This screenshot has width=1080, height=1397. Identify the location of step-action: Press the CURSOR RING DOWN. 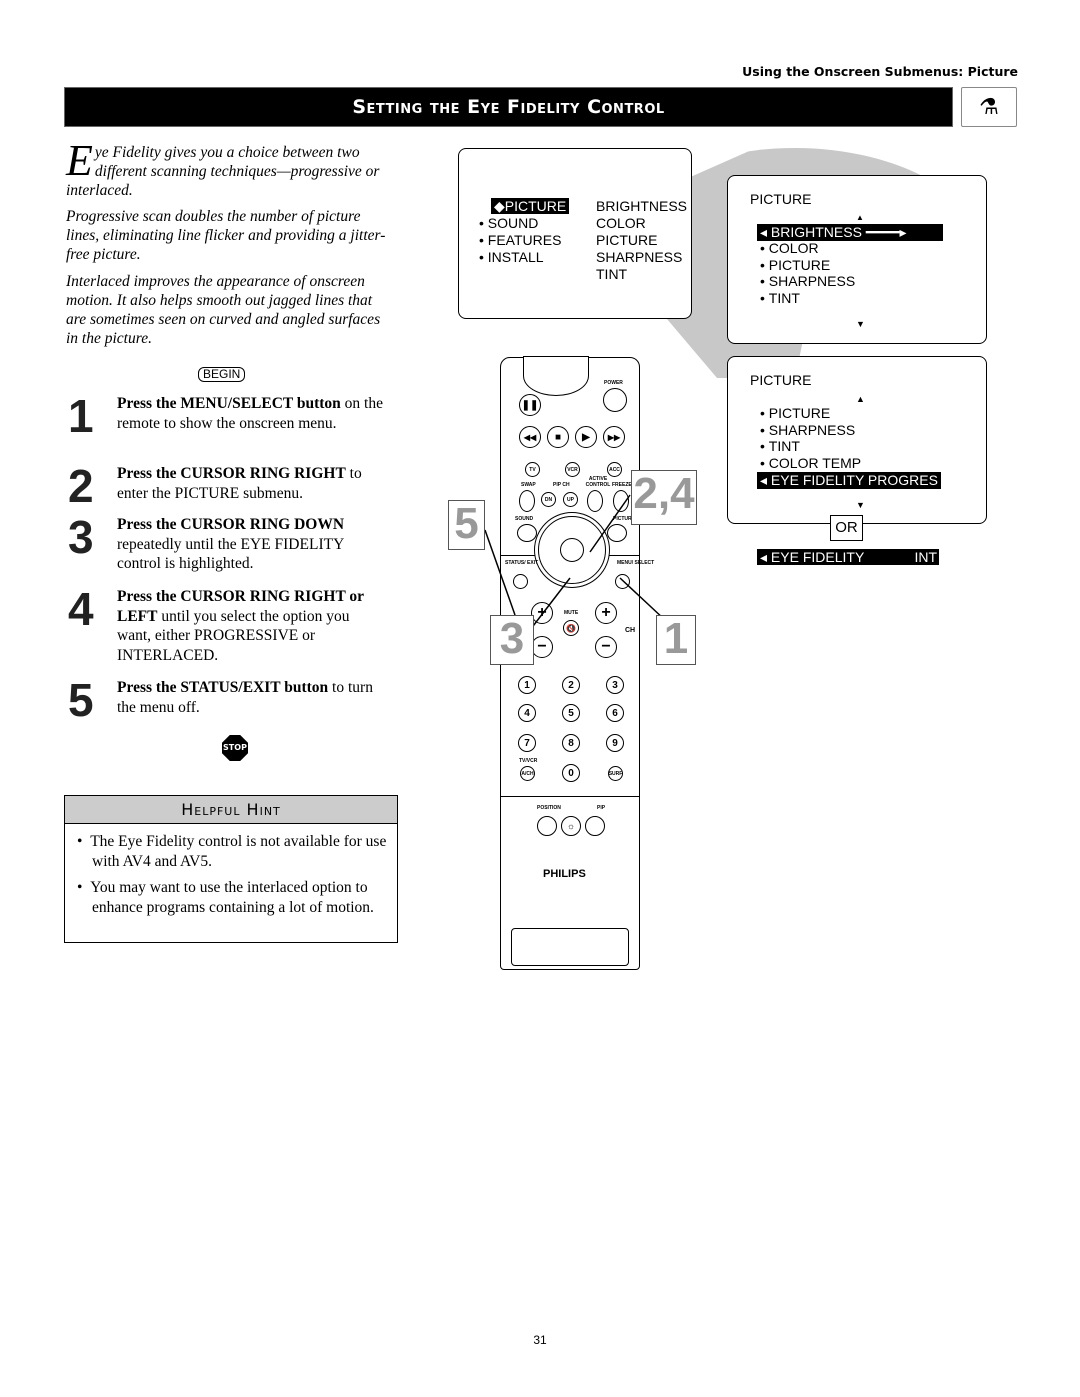
(231, 524).